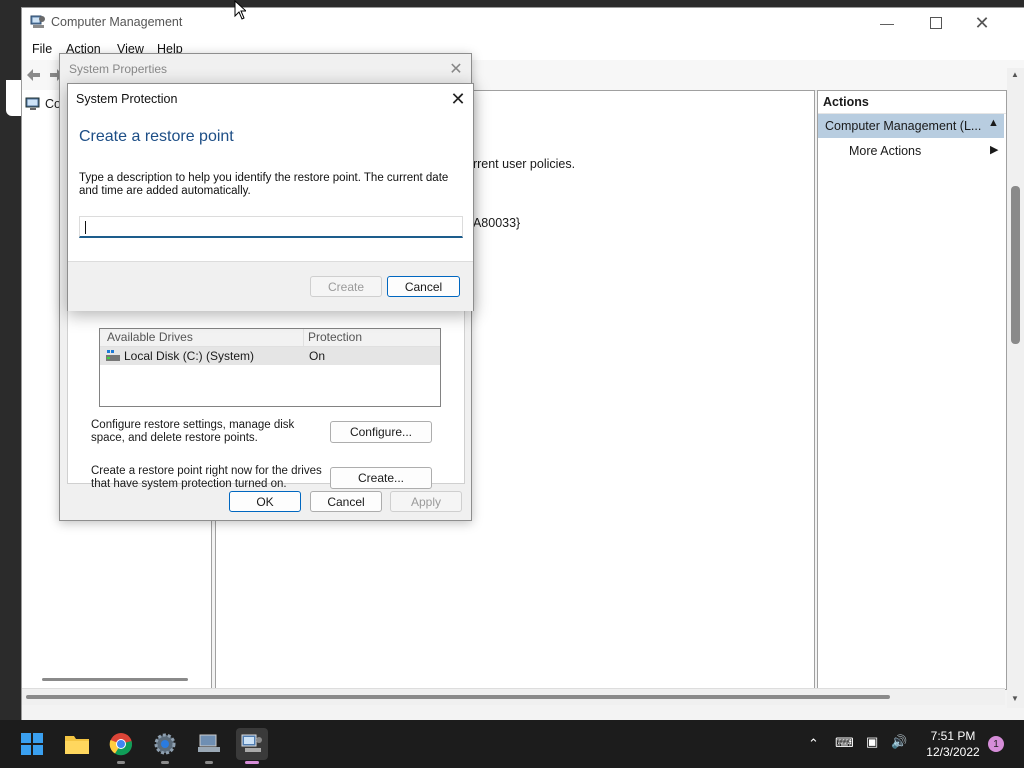 The image size is (1024, 768). What do you see at coordinates (271, 227) in the screenshot?
I see `restore-point-description-input` at bounding box center [271, 227].